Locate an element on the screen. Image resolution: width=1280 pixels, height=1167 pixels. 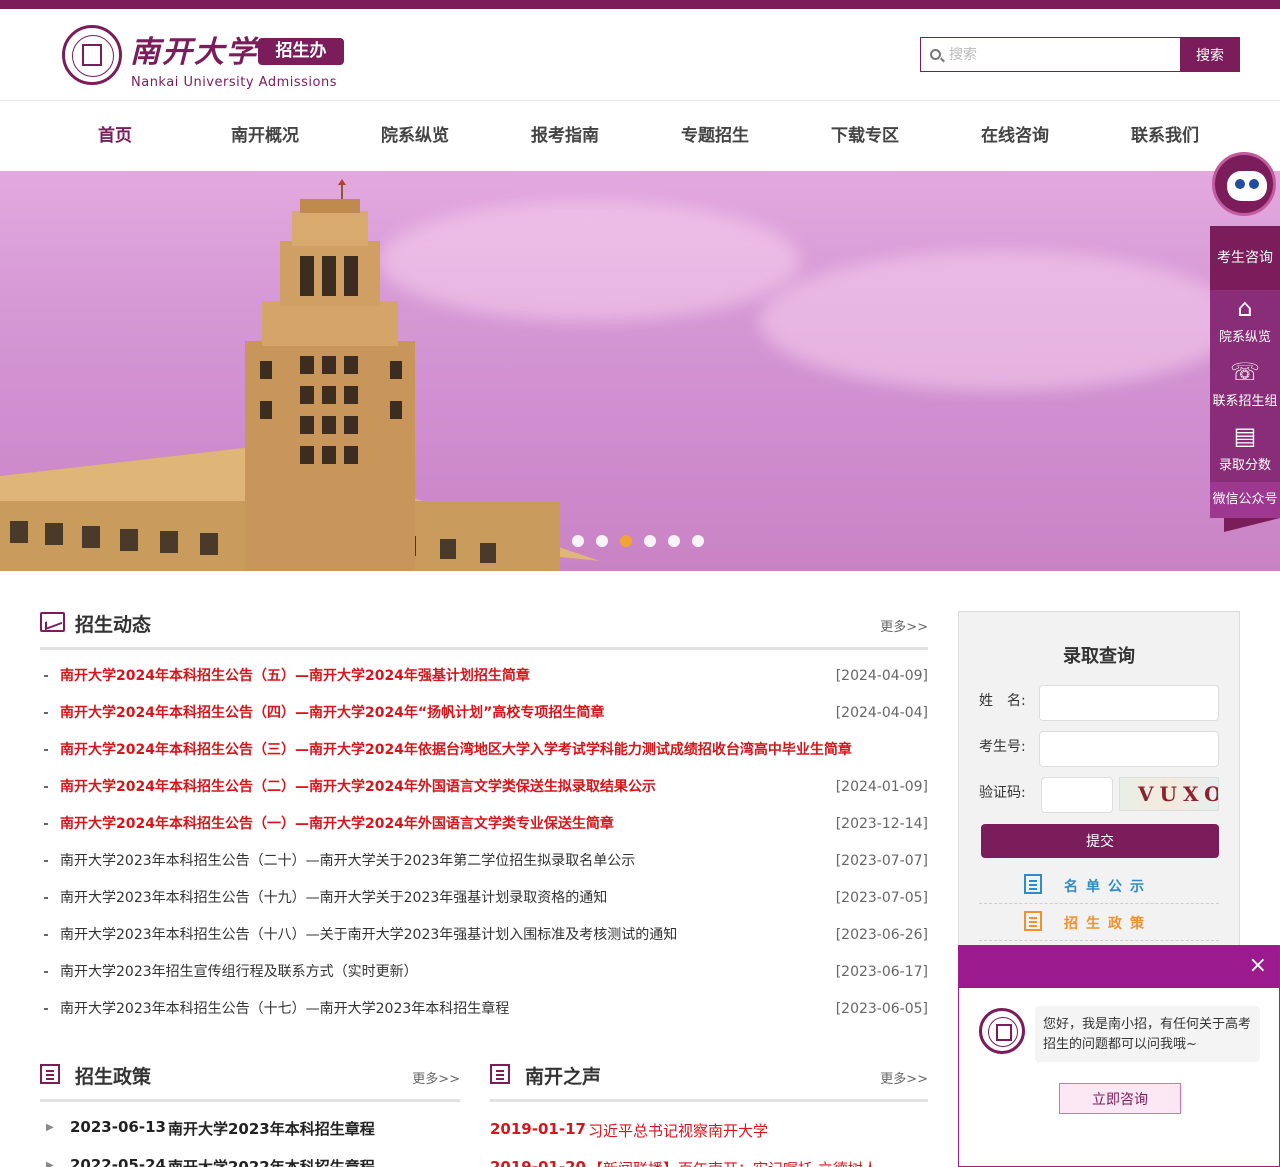
nav-item-guide: 报考指南 is located at coordinates (565, 136).